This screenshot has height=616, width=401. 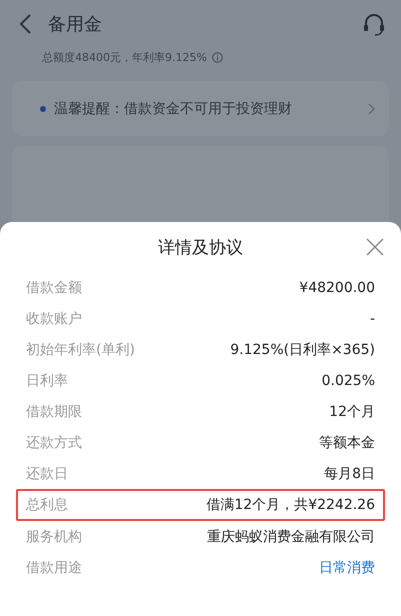 I want to click on row-value: 0.025%, so click(x=348, y=380).